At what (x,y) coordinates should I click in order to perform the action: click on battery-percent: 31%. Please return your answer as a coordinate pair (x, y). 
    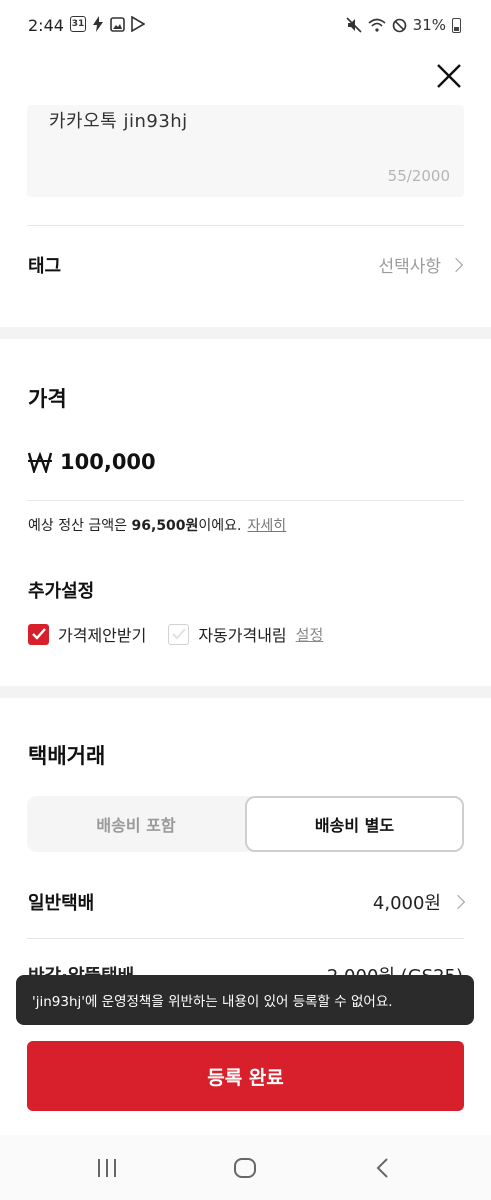
    Looking at the image, I should click on (429, 25).